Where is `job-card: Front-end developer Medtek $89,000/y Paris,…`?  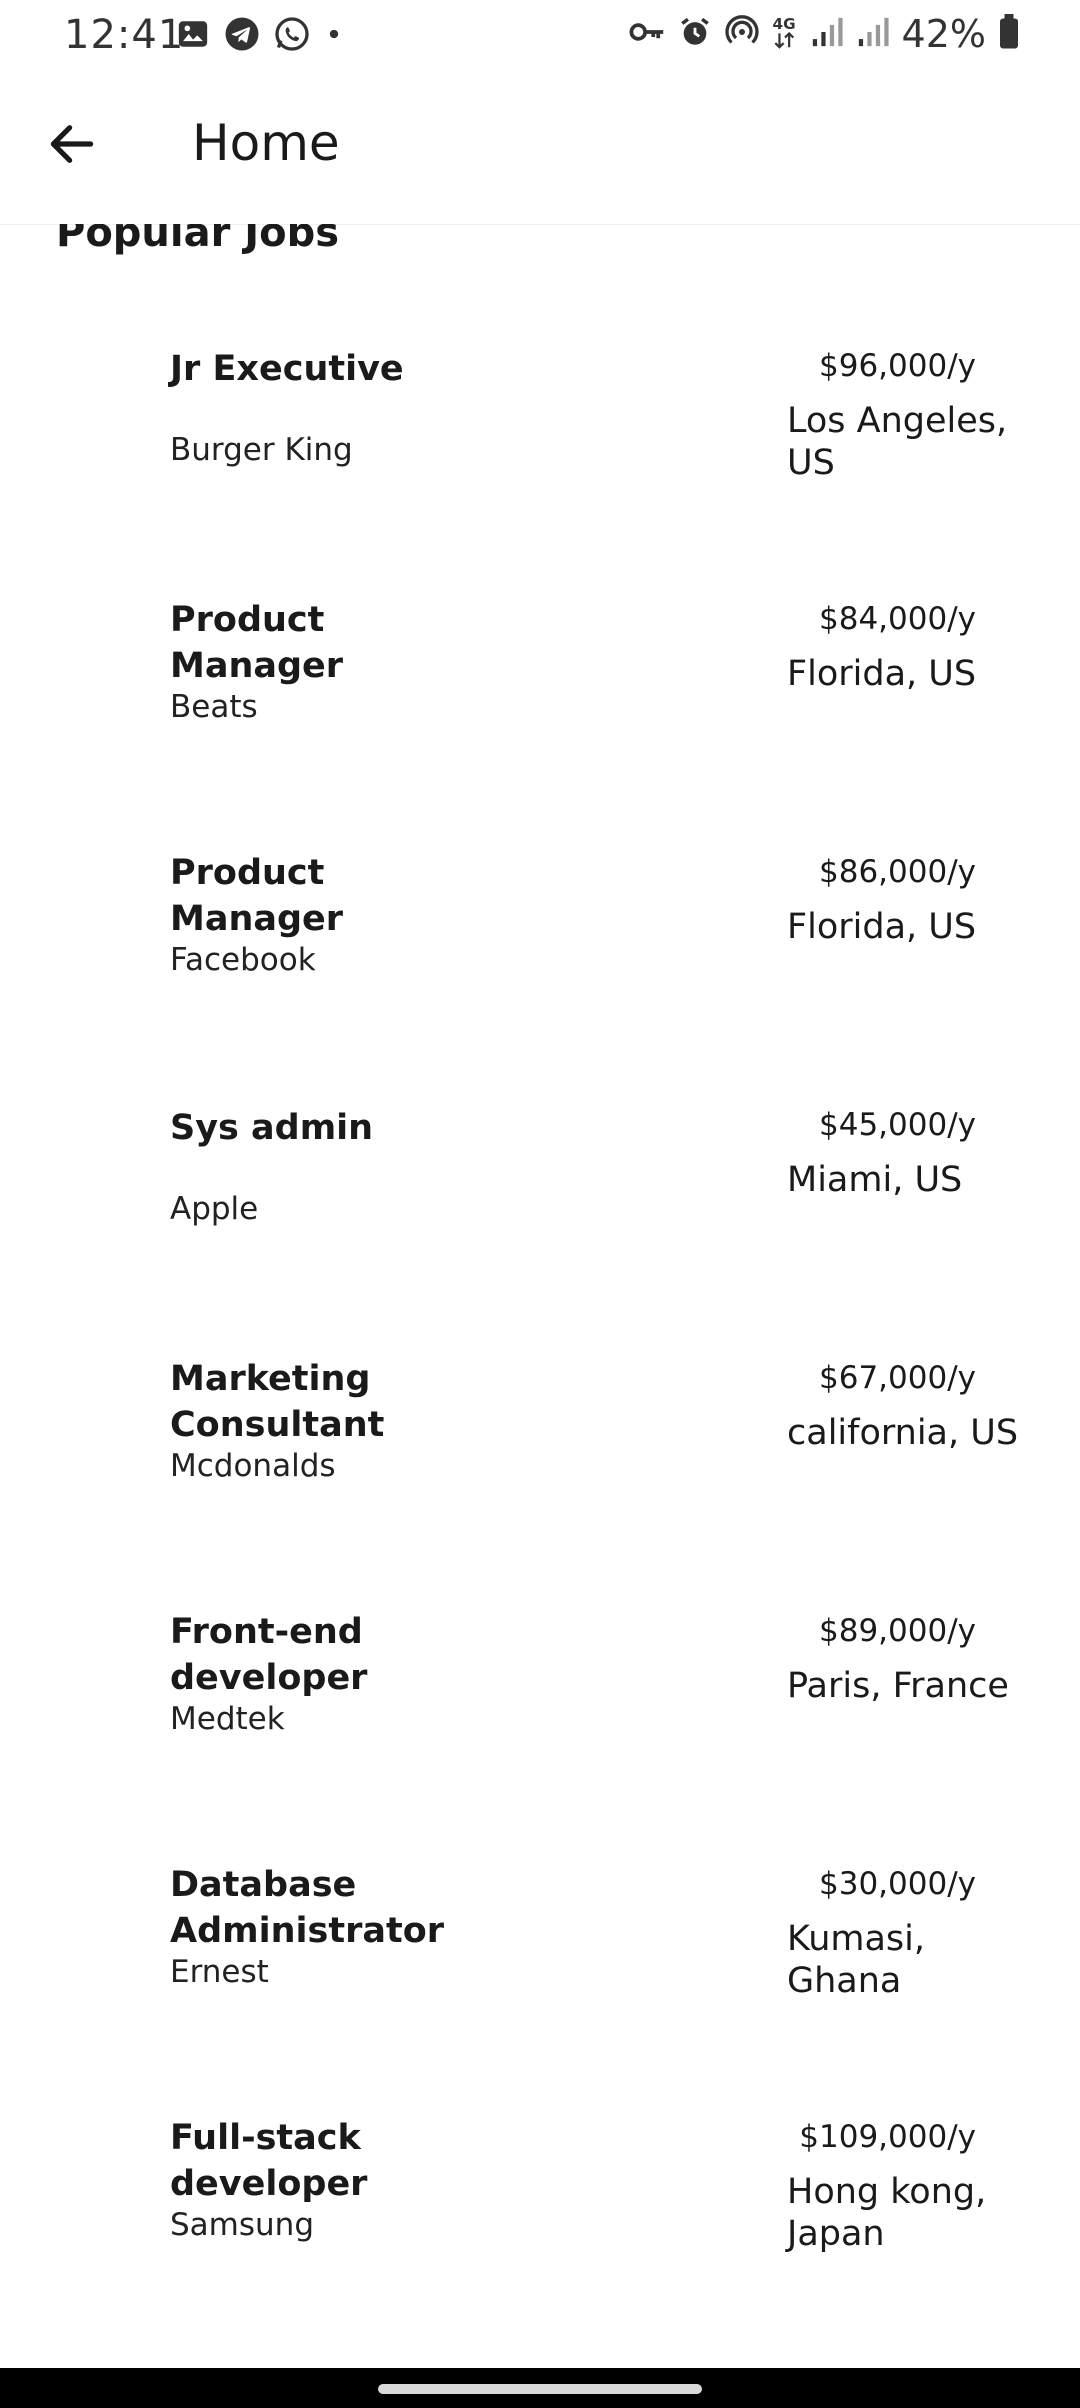 job-card: Front-end developer Medtek $89,000/y Paris,… is located at coordinates (540, 1739).